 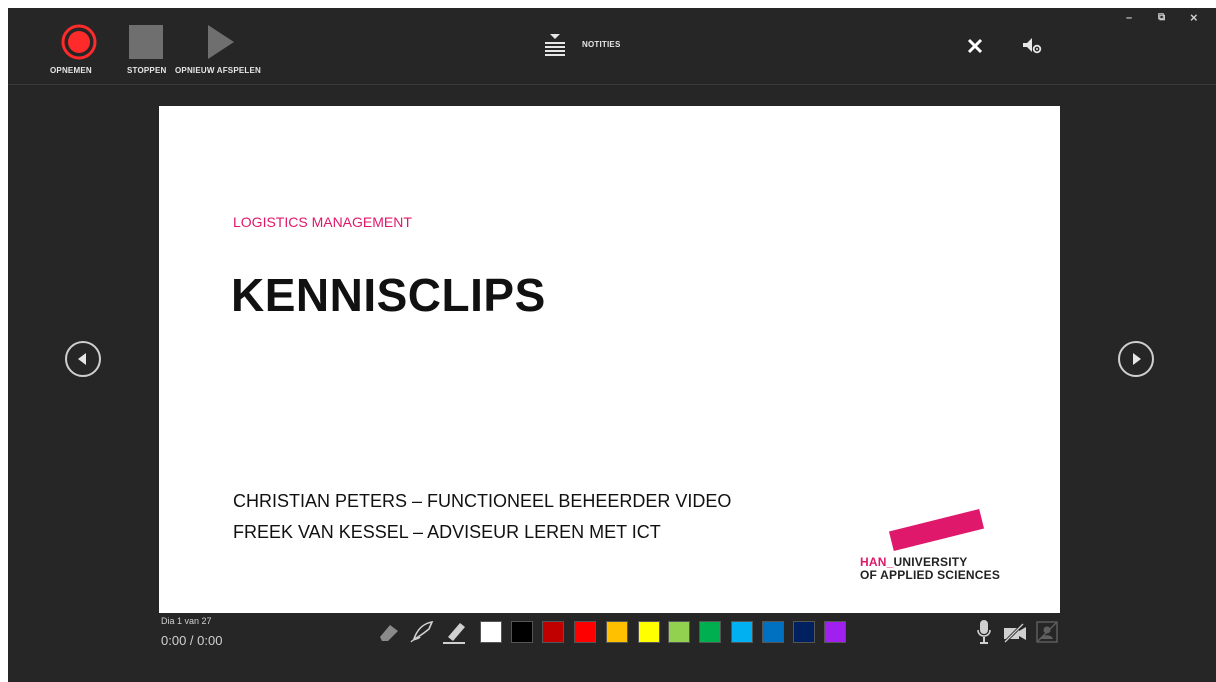 I want to click on highlighter-icon, so click(x=454, y=632).